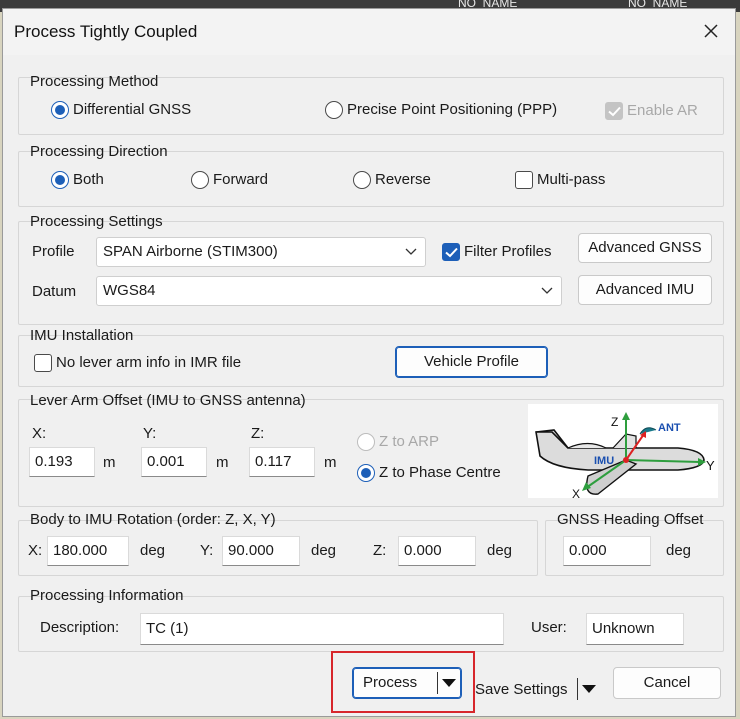  Describe the element at coordinates (153, 519) in the screenshot. I see `group-legend: Body to IMU Rotation (order: Z, X, Y)` at that location.